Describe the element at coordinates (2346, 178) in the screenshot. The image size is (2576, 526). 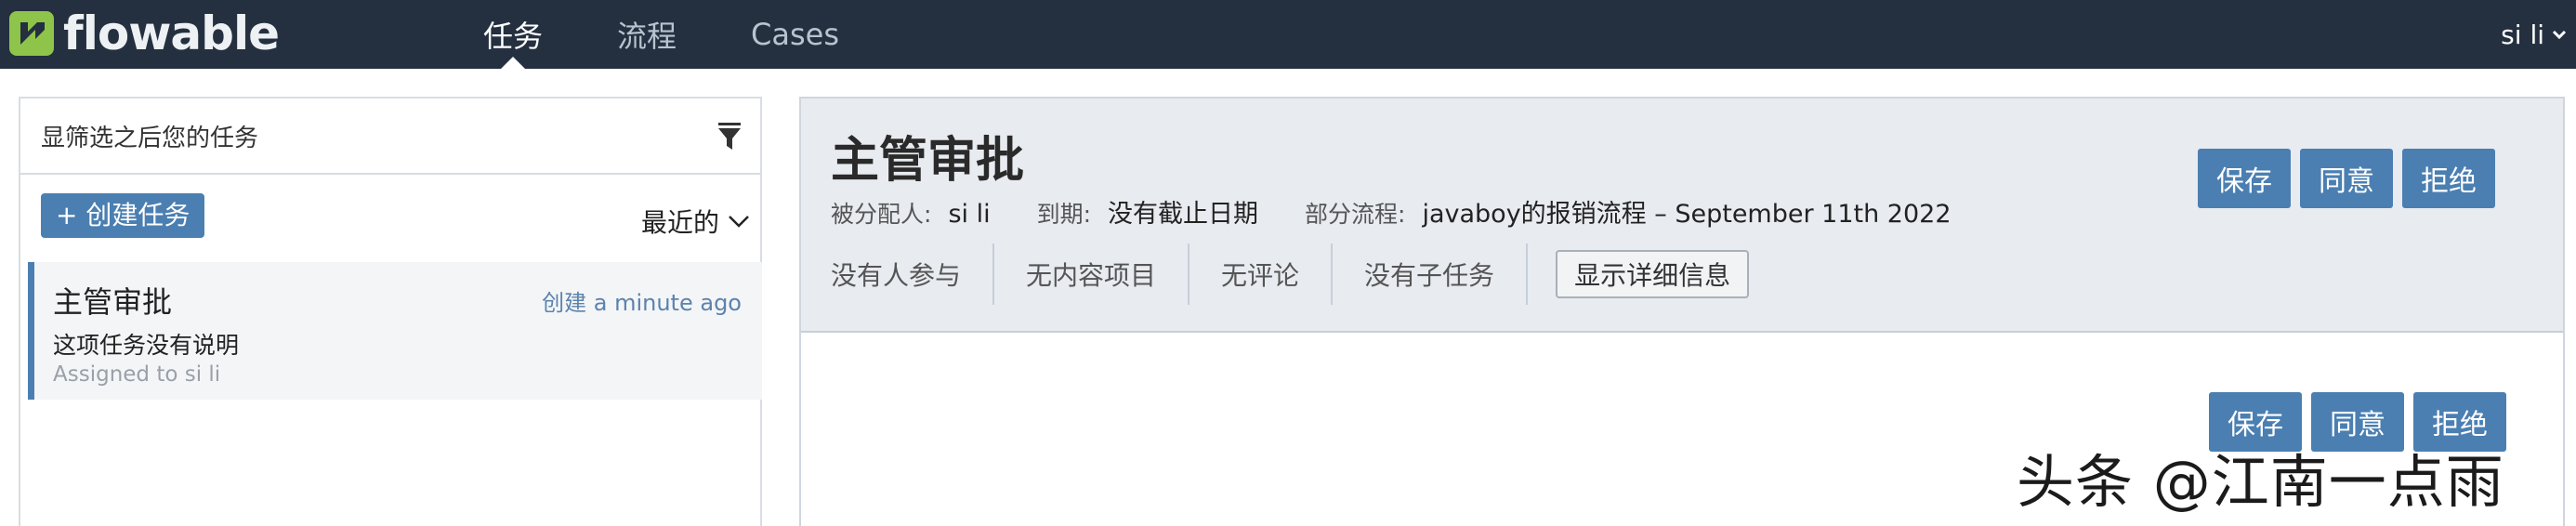
I see `approve-button: 同意` at that location.